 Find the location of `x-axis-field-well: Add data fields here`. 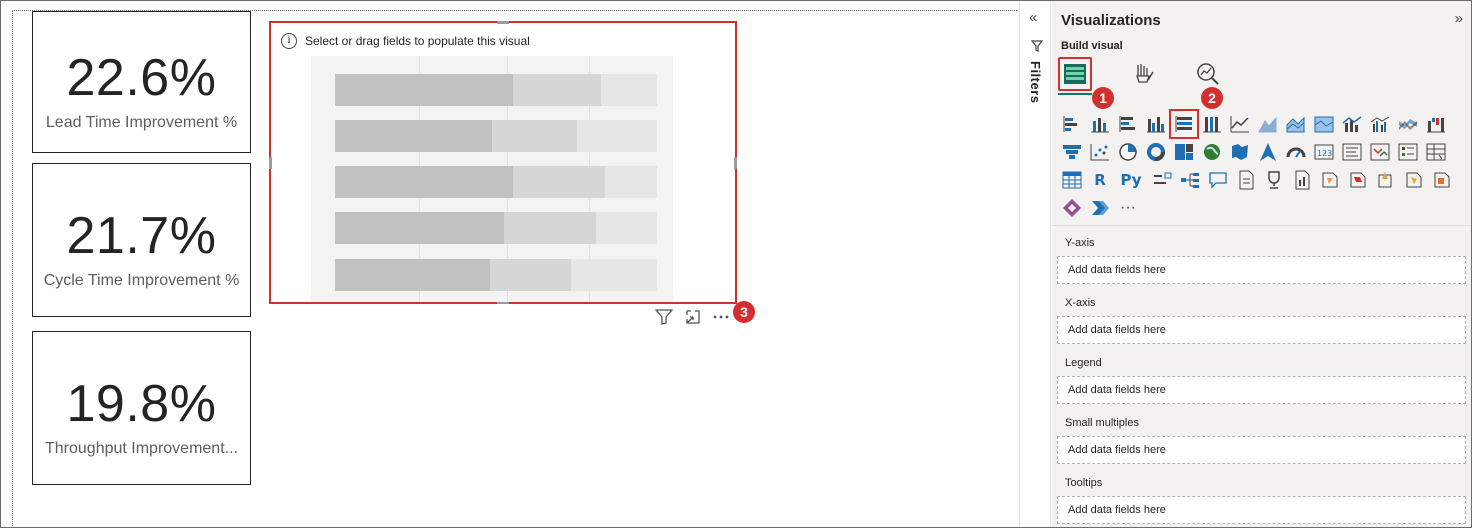

x-axis-field-well: Add data fields here is located at coordinates (1261, 330).